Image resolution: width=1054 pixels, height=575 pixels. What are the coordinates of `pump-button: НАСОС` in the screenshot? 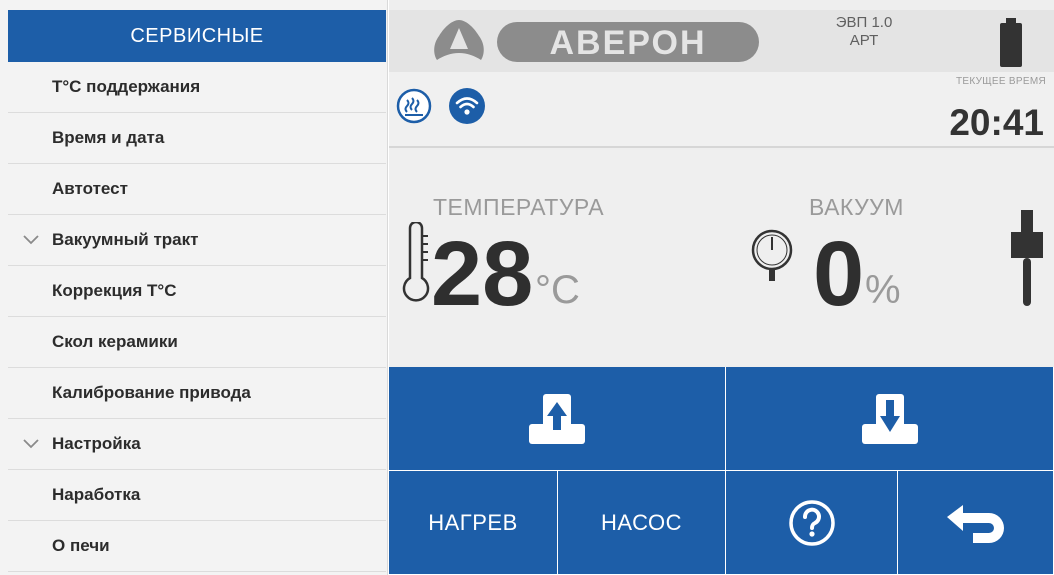 It's located at (642, 523).